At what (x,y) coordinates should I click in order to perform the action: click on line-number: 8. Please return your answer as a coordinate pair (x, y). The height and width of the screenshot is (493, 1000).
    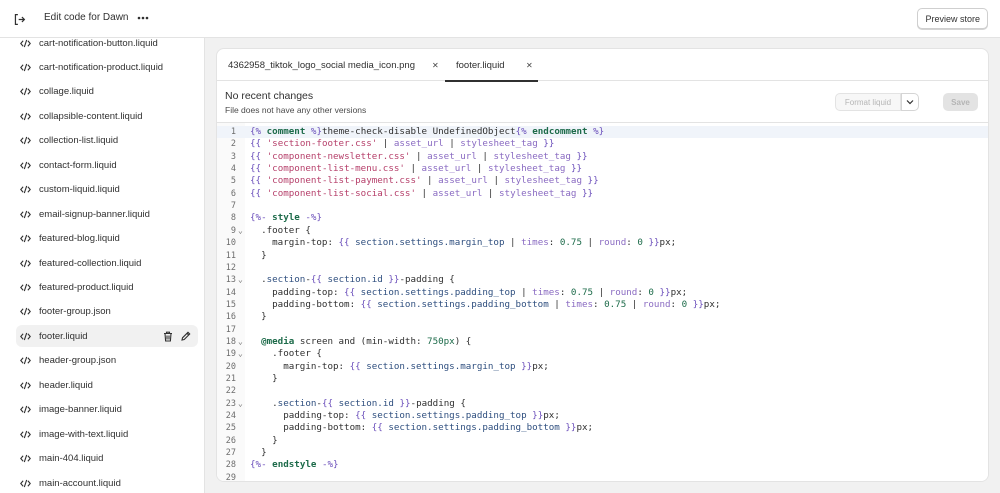
    Looking at the image, I should click on (233, 218).